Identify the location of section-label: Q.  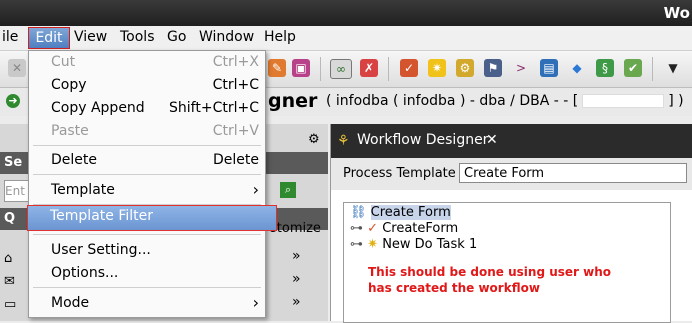
(10, 218).